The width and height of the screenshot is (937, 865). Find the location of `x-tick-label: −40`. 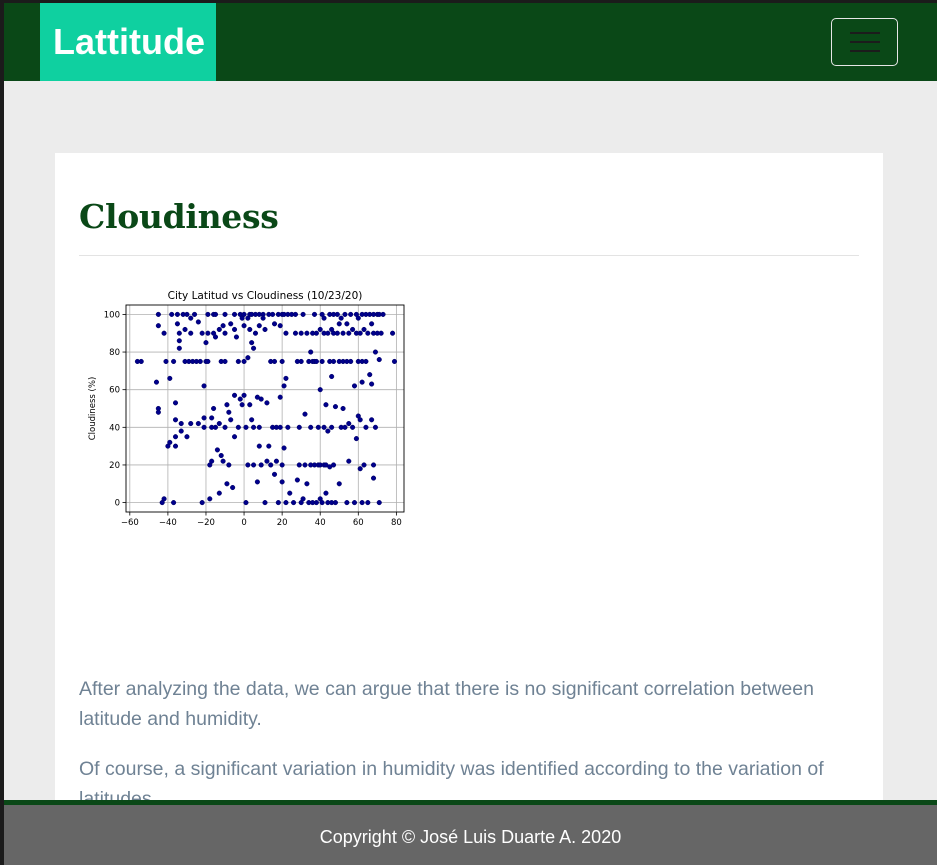

x-tick-label: −40 is located at coordinates (168, 523).